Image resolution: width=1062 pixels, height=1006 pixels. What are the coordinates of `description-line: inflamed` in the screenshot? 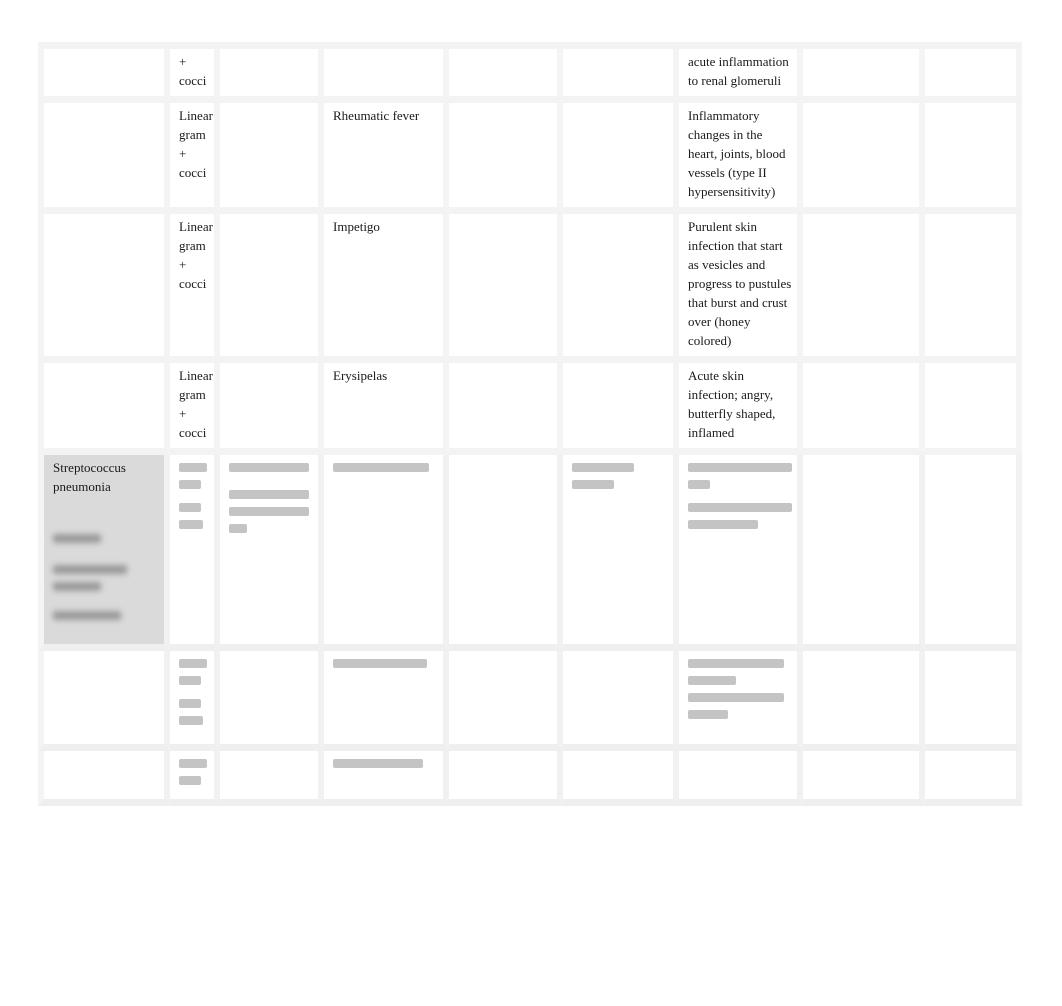 It's located at (711, 432).